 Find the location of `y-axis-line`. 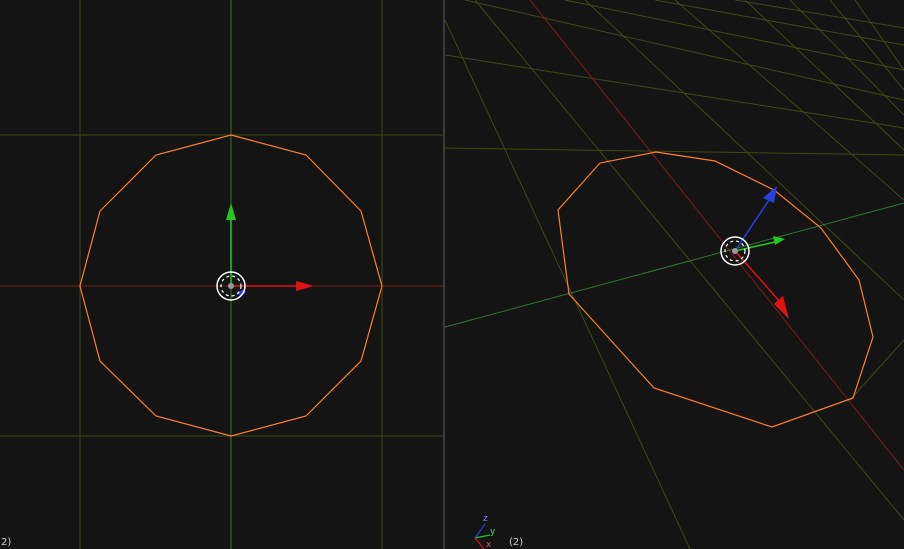

y-axis-line is located at coordinates (674, 265).